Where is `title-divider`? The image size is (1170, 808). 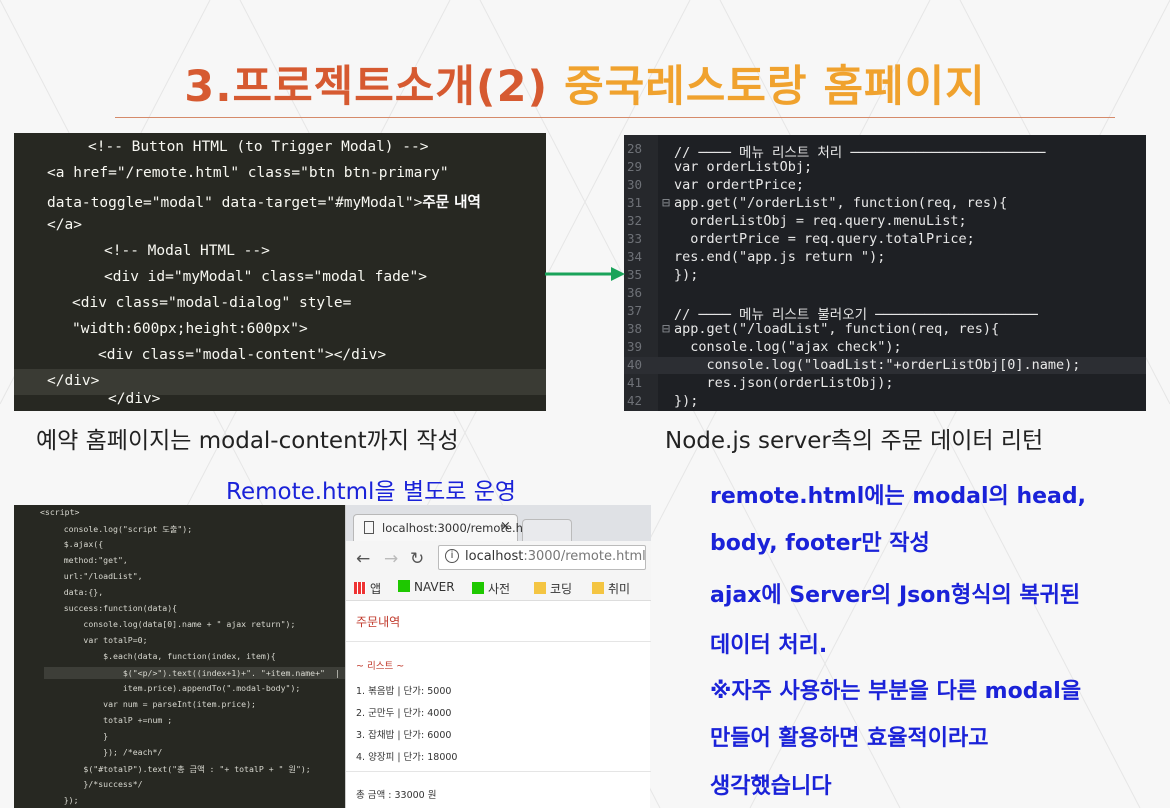 title-divider is located at coordinates (615, 117).